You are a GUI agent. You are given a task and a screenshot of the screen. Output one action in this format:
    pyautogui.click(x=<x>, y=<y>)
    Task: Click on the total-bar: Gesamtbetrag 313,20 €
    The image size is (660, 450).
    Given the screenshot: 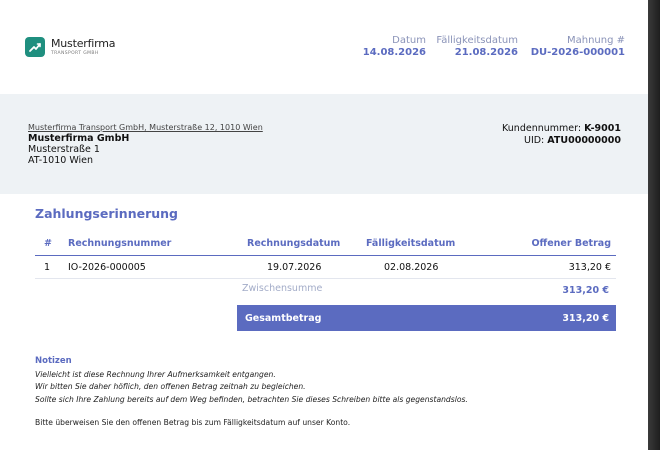 What is the action you would take?
    pyautogui.click(x=426, y=318)
    